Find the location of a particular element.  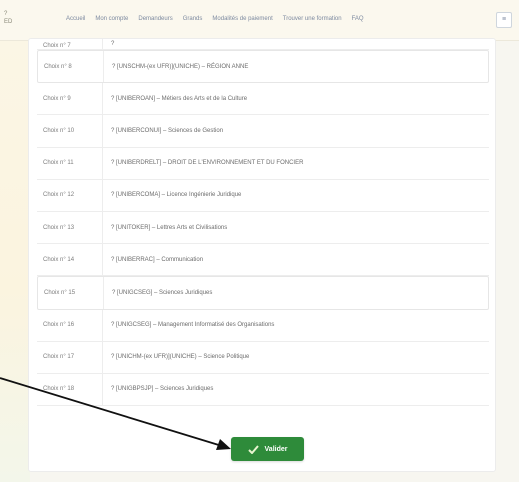

nav-item-grands: Grands is located at coordinates (193, 19).